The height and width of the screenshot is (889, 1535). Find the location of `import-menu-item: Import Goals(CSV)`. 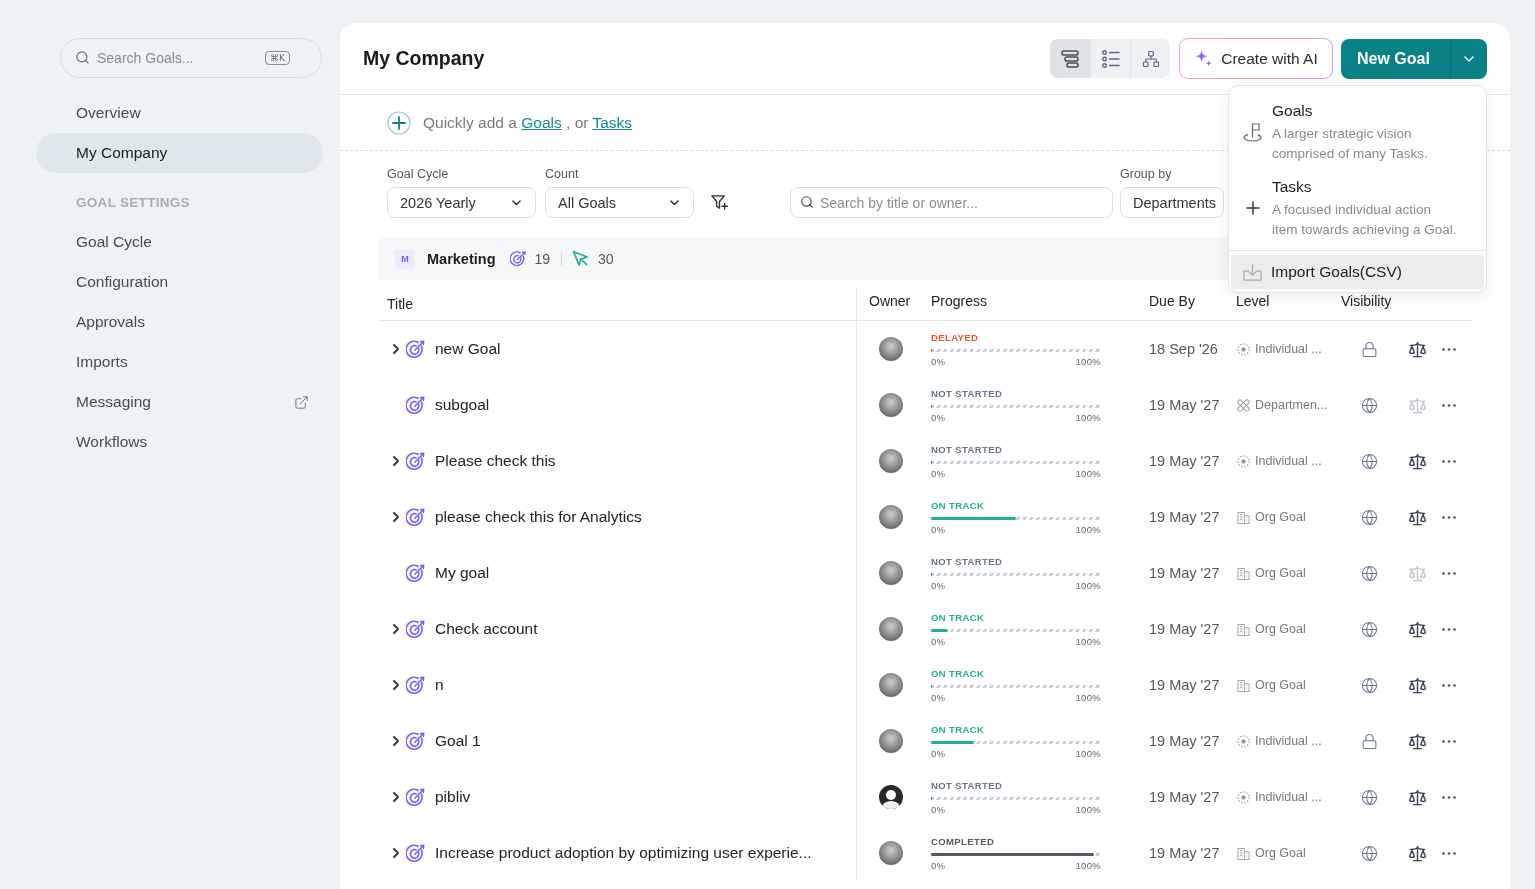

import-menu-item: Import Goals(CSV) is located at coordinates (1357, 272).